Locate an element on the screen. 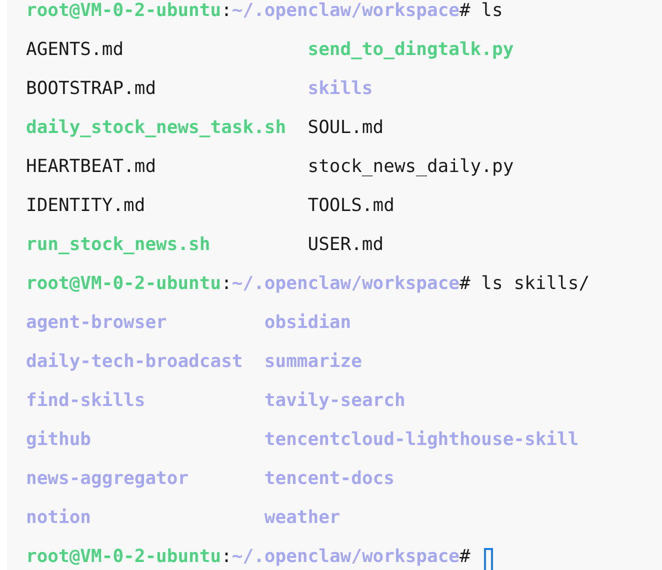 The height and width of the screenshot is (570, 662). file-name: stock_news_daily.py is located at coordinates (411, 166).